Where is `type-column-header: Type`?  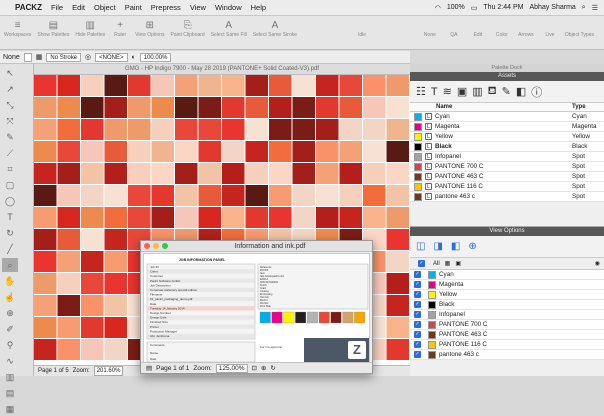 type-column-header: Type is located at coordinates (588, 107).